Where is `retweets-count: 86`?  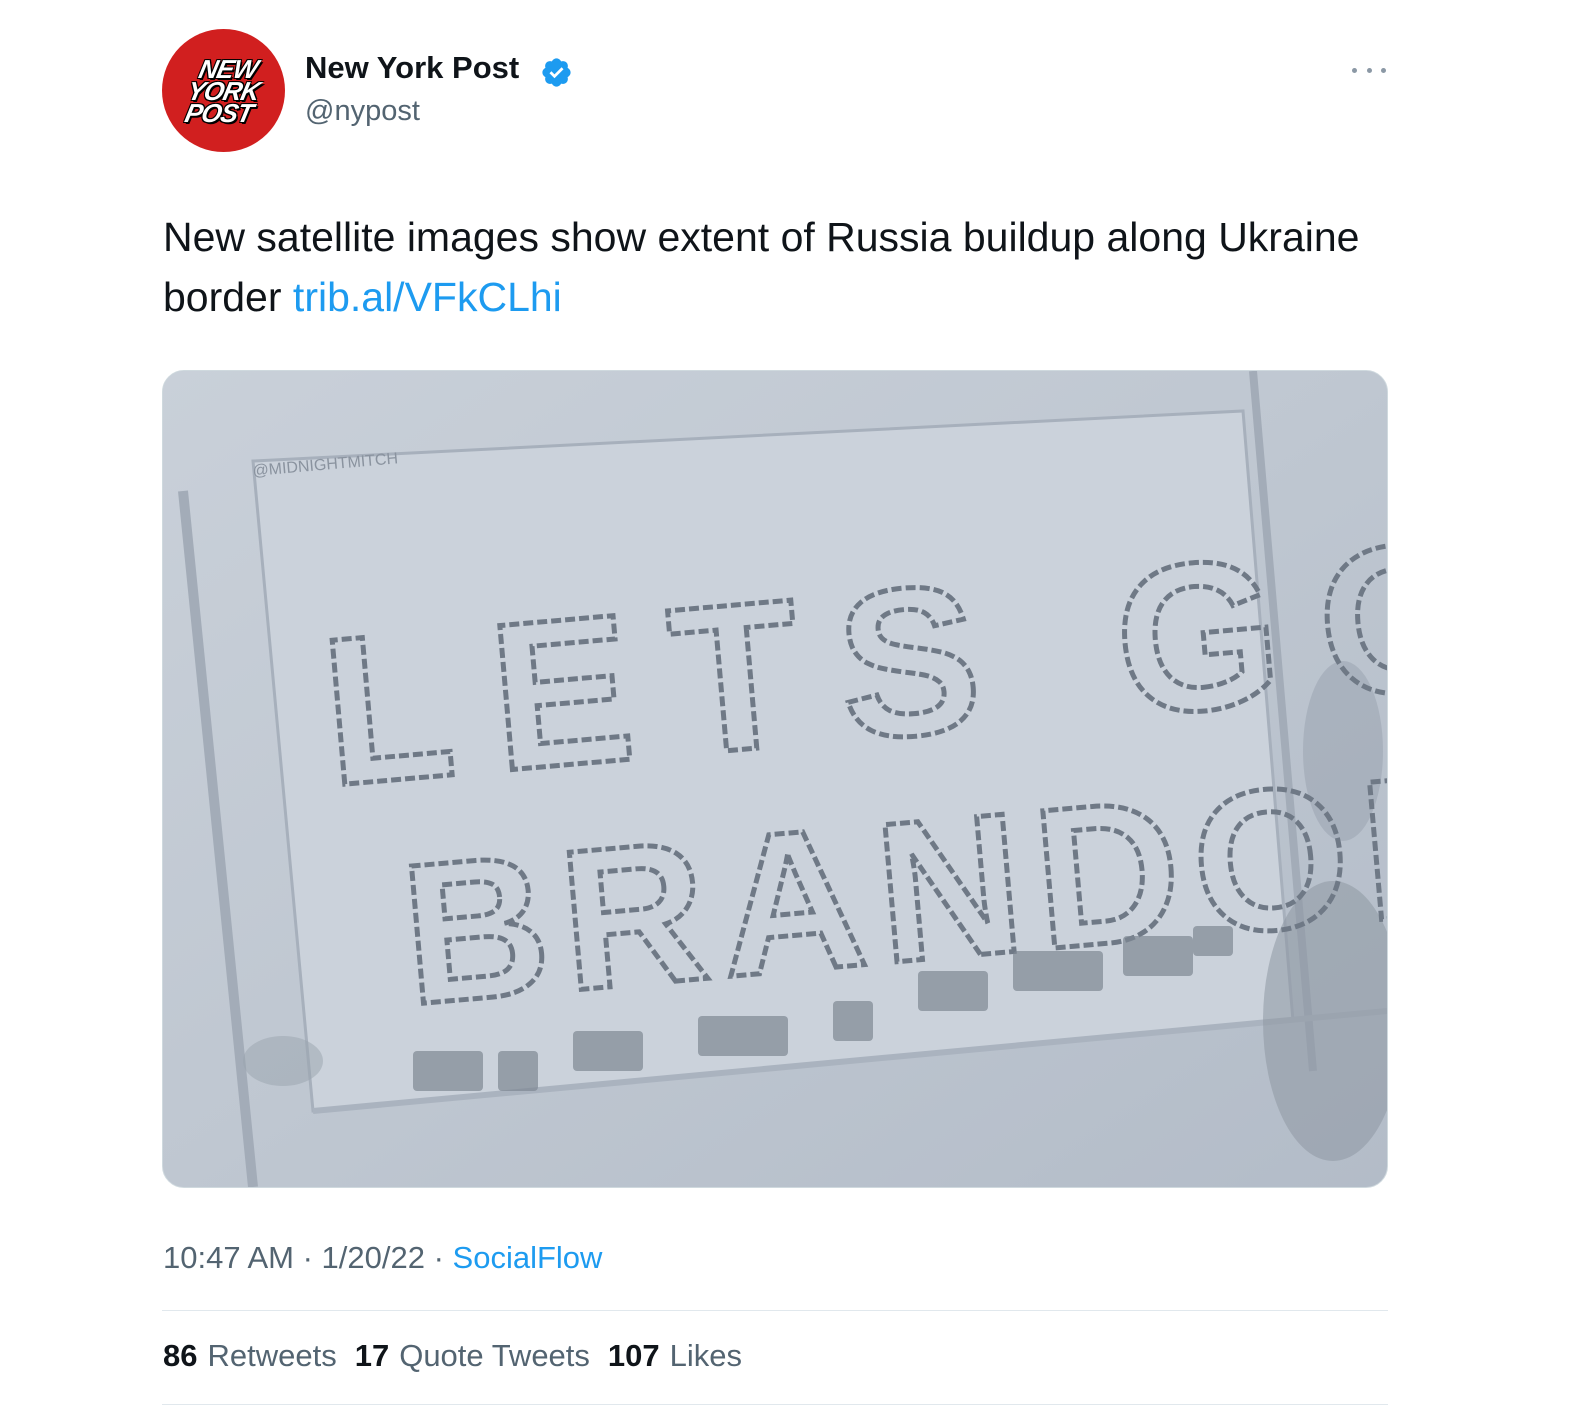 retweets-count: 86 is located at coordinates (180, 1355).